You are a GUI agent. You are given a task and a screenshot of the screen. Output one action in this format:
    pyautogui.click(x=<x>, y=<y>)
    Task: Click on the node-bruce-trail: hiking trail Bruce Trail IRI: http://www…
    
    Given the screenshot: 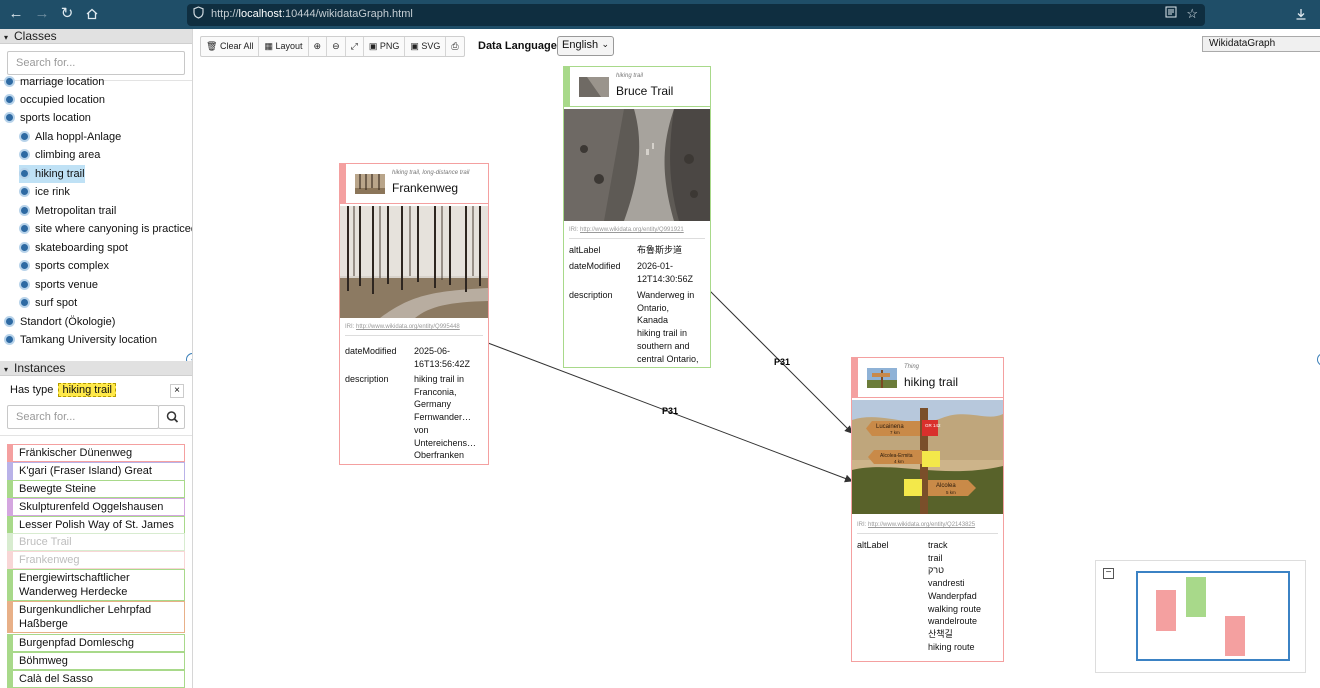 What is the action you would take?
    pyautogui.click(x=637, y=217)
    